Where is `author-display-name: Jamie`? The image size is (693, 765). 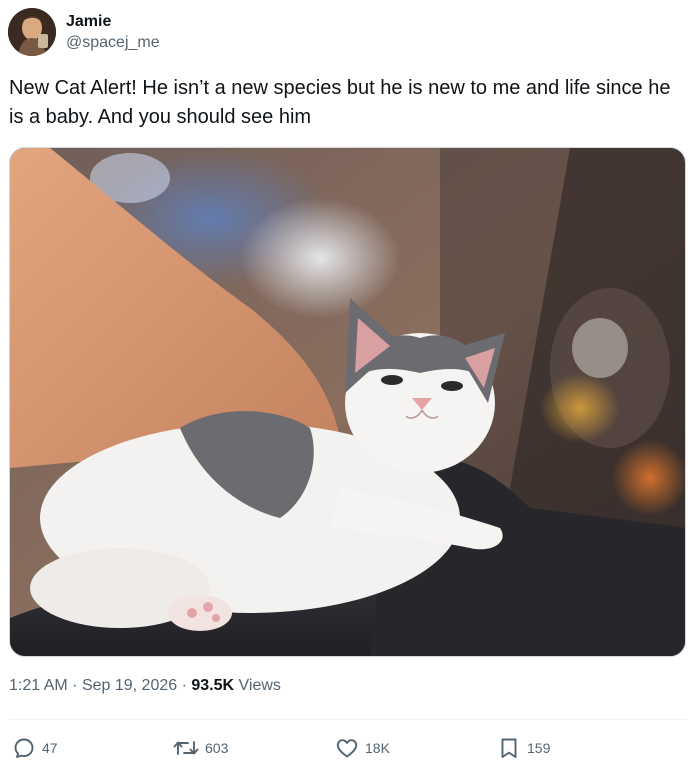
author-display-name: Jamie is located at coordinates (113, 21).